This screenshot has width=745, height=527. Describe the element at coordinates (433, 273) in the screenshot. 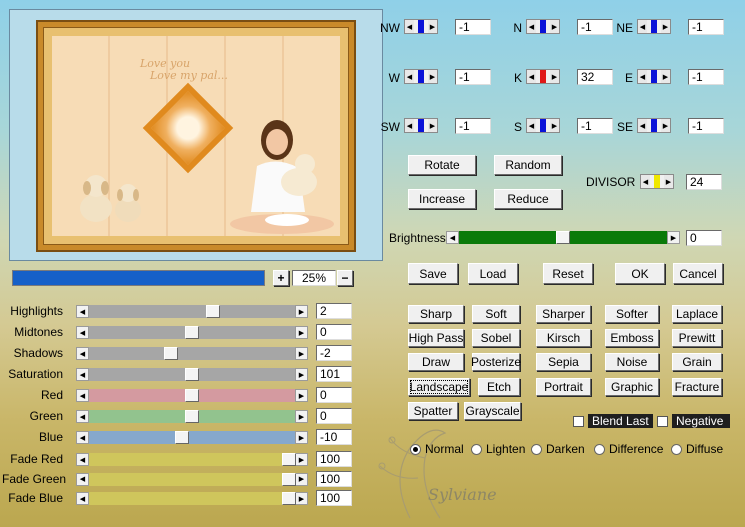

I see `save-button: Save` at that location.